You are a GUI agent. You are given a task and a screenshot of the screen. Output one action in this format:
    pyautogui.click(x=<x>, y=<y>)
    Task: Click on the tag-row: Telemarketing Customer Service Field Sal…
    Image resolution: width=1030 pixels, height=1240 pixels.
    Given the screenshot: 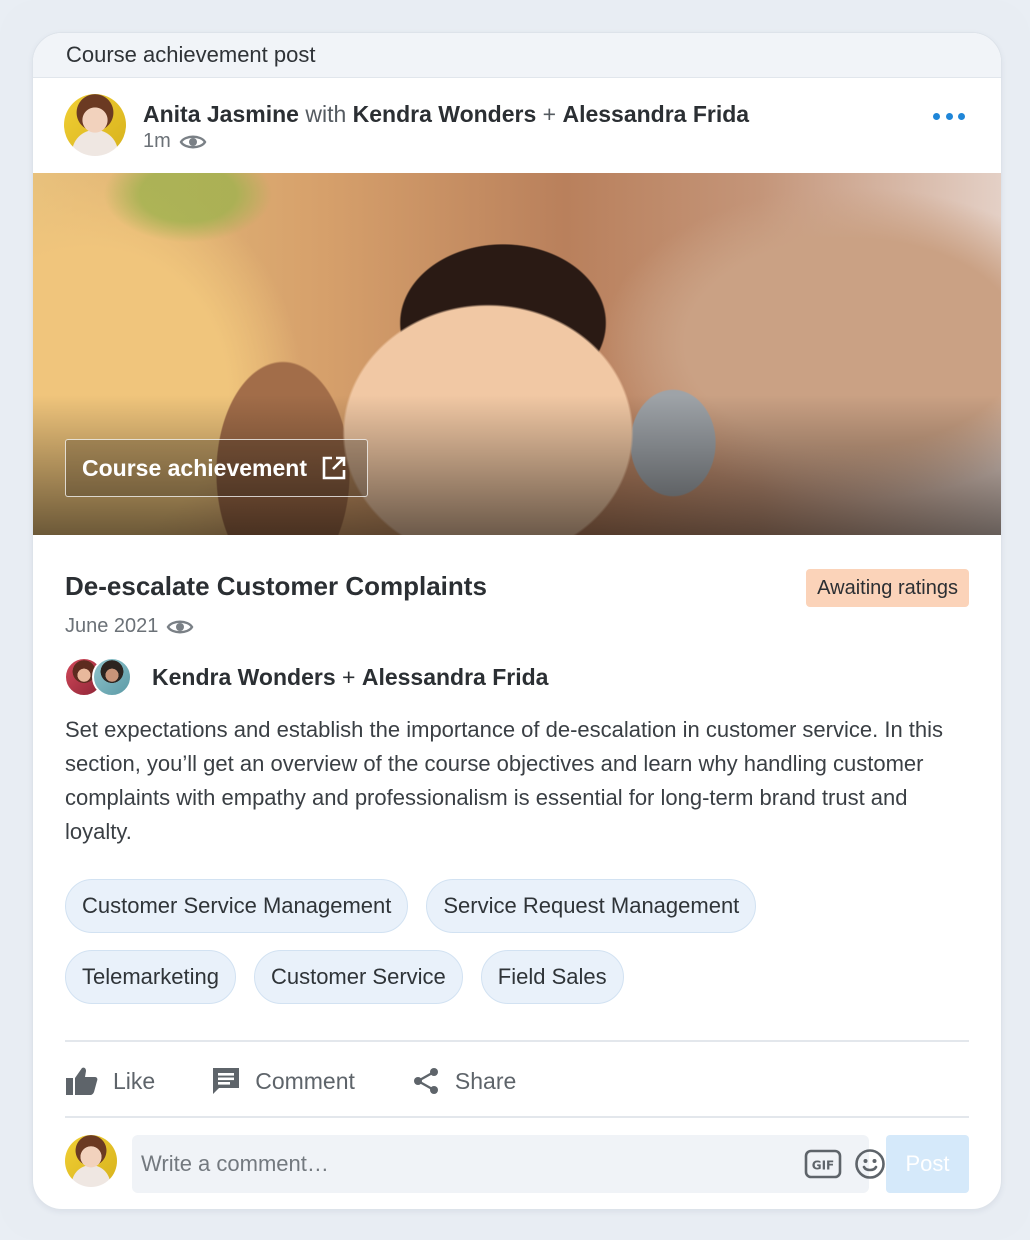 What is the action you would take?
    pyautogui.click(x=520, y=977)
    